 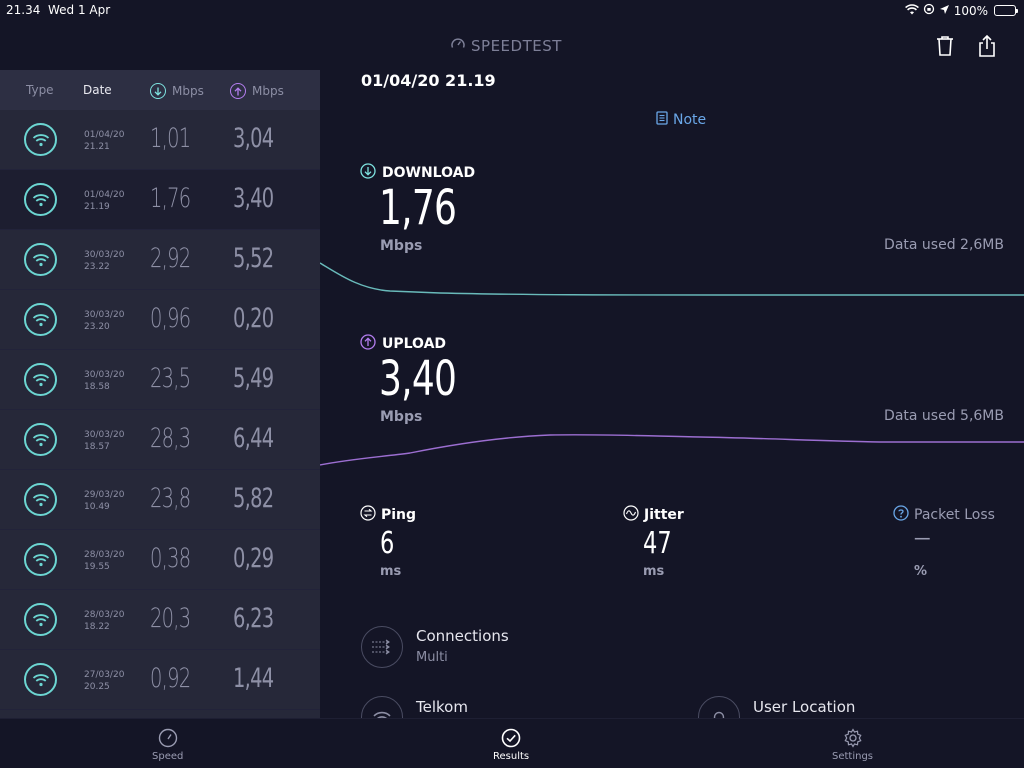 I want to click on note-label: Note, so click(x=690, y=120).